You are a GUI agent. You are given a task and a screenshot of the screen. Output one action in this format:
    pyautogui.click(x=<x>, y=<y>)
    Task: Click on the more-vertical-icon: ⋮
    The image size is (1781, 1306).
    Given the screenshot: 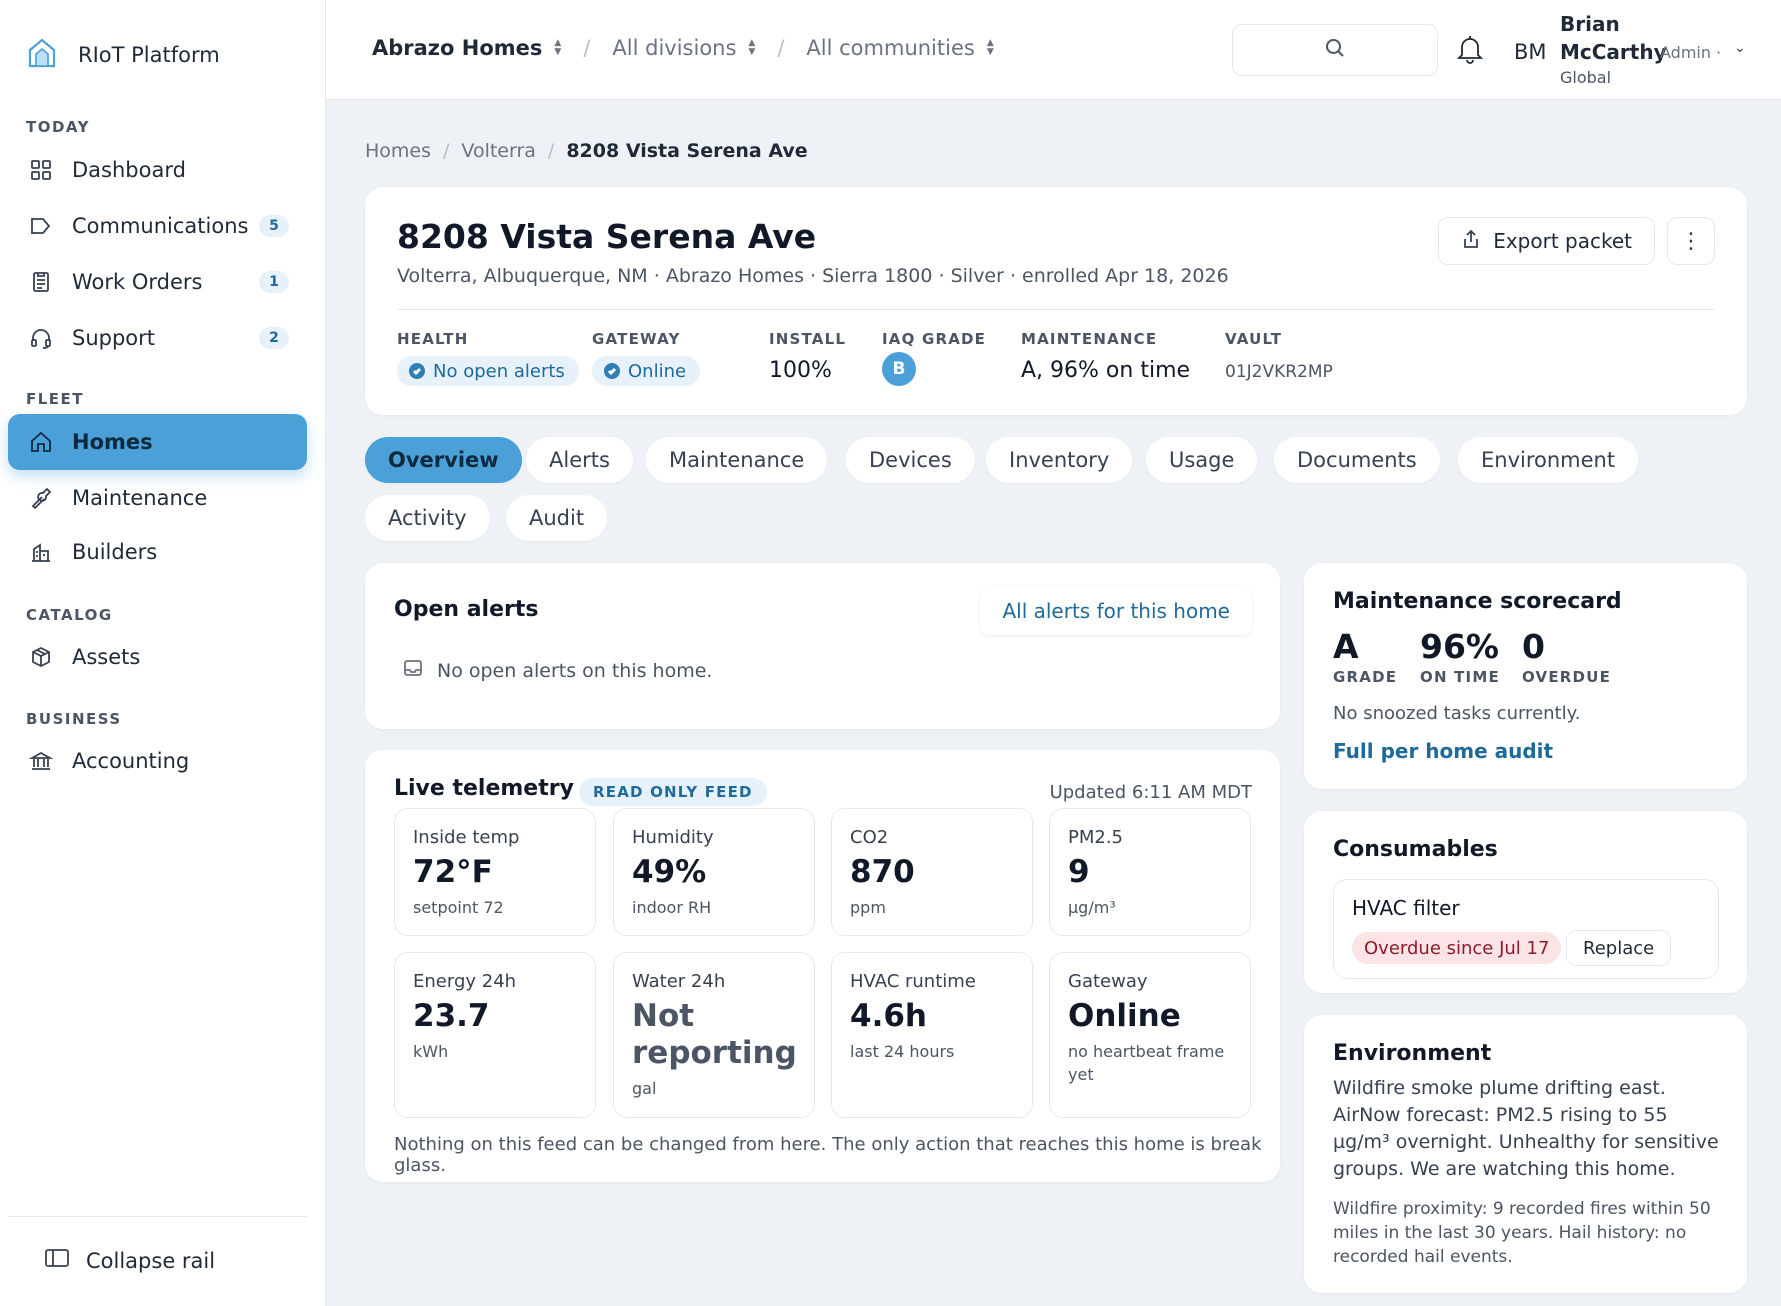 What is the action you would take?
    pyautogui.click(x=1691, y=241)
    